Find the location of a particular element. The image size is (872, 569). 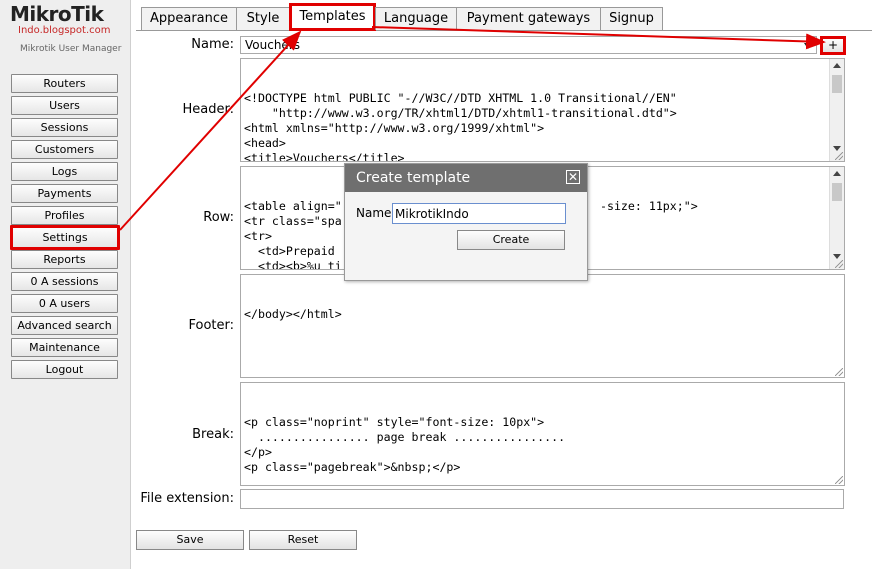

dialog-title: Create template is located at coordinates (466, 178).